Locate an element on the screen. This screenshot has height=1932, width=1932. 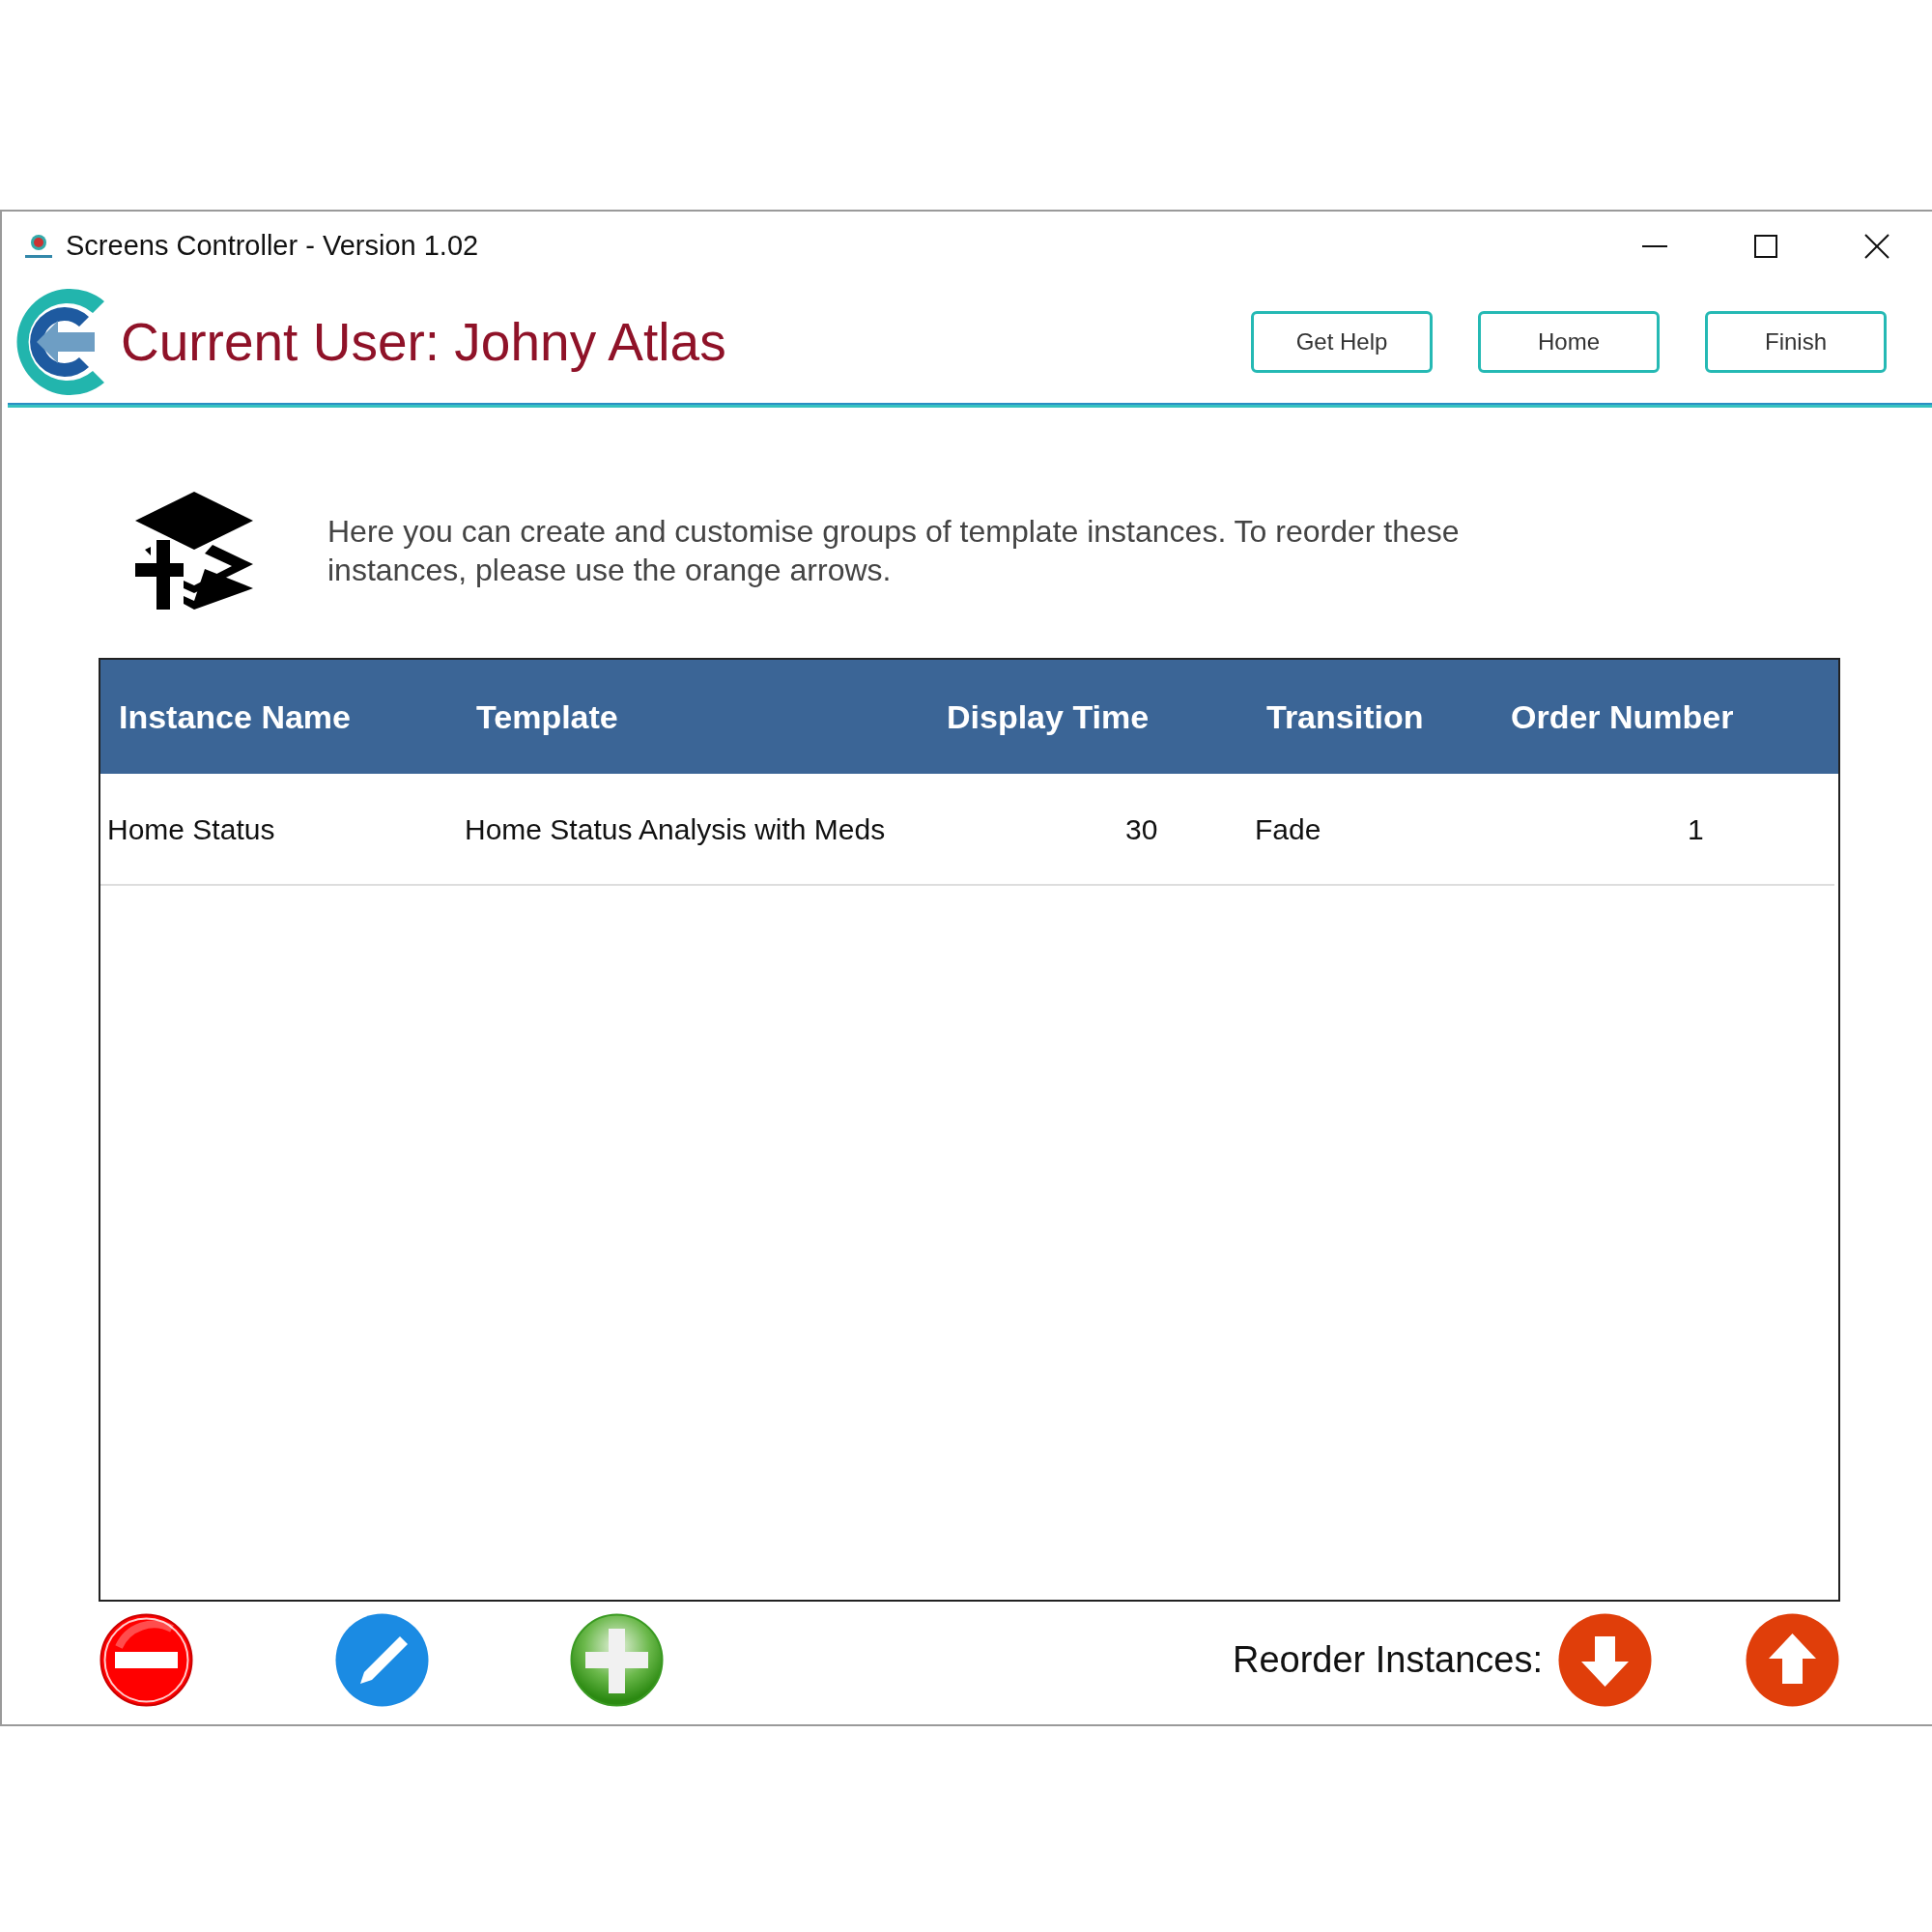
header-button: Get Help is located at coordinates (1342, 342).